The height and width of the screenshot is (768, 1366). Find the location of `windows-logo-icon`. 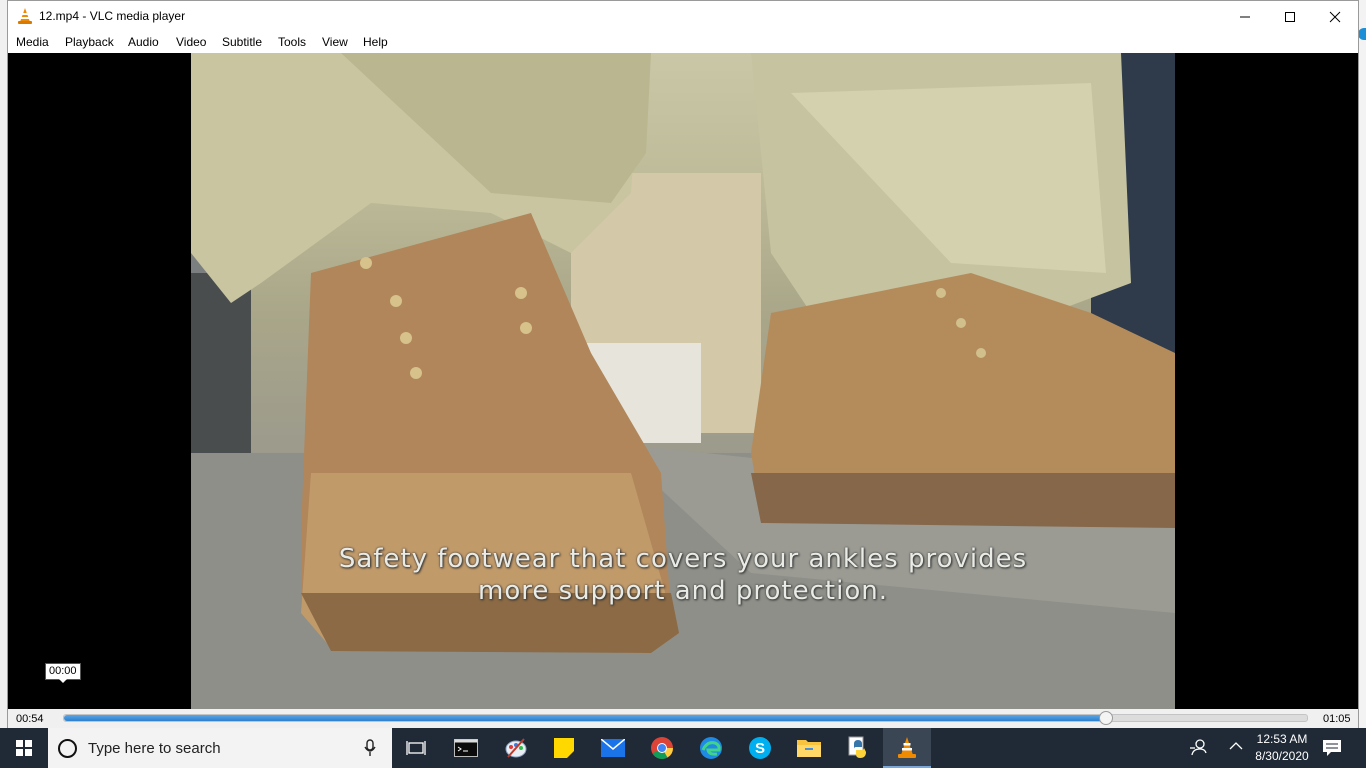

windows-logo-icon is located at coordinates (24, 748).